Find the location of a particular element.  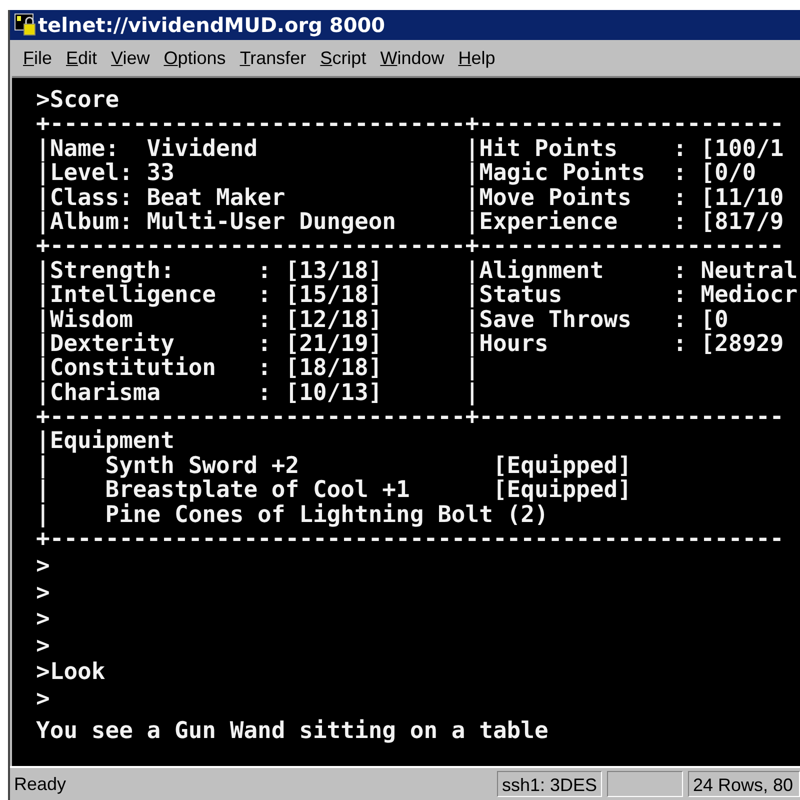

menu-item: Transfer is located at coordinates (273, 58).